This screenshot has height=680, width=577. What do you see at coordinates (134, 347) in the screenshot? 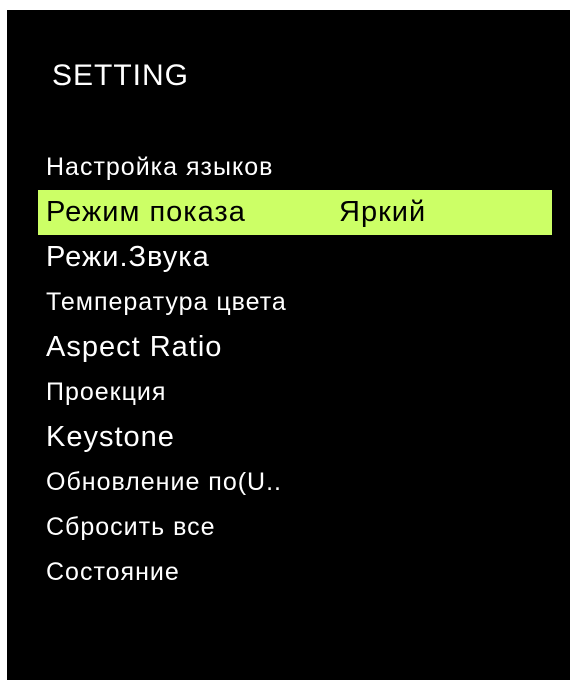
I see `menu-item-label: Aspect Ratio` at bounding box center [134, 347].